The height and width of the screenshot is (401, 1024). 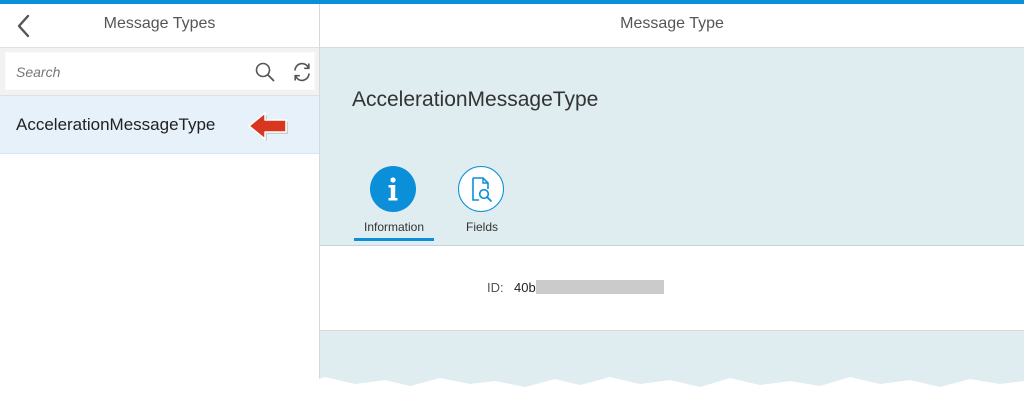 What do you see at coordinates (394, 239) in the screenshot?
I see `selected-tab-indicator` at bounding box center [394, 239].